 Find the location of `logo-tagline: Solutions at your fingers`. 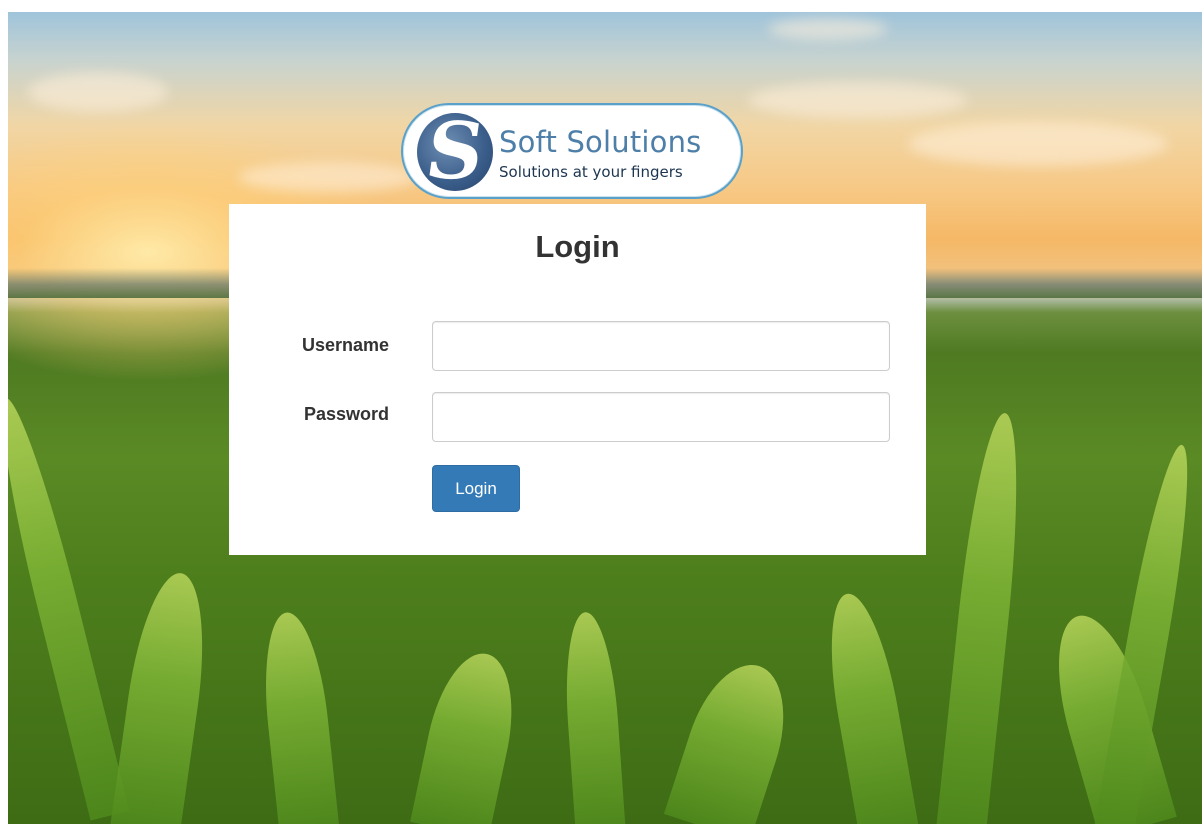

logo-tagline: Solutions at your fingers is located at coordinates (591, 172).